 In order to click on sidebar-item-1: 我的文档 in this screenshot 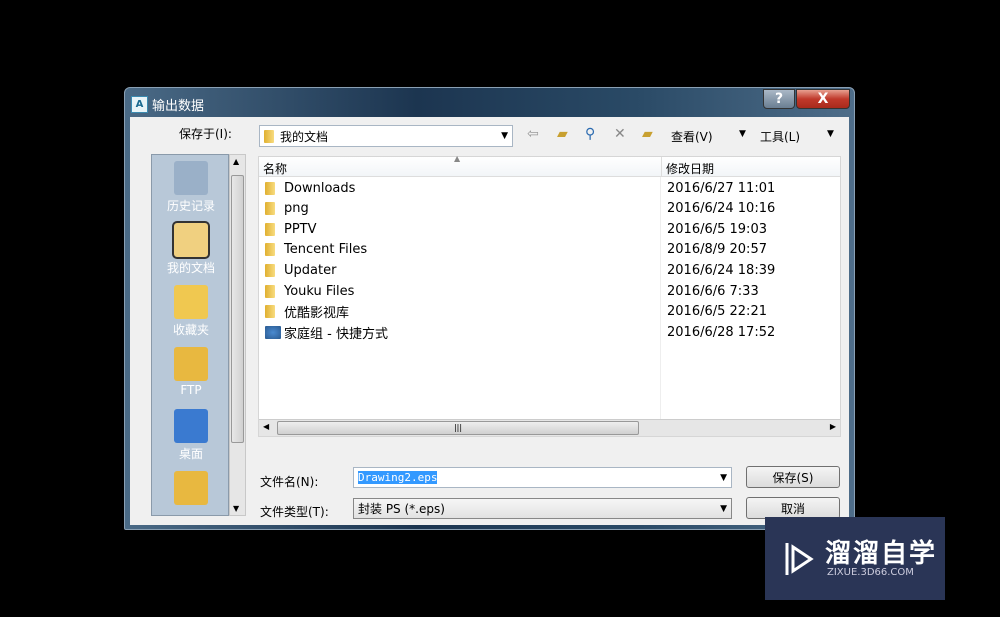, I will do `click(190, 248)`.